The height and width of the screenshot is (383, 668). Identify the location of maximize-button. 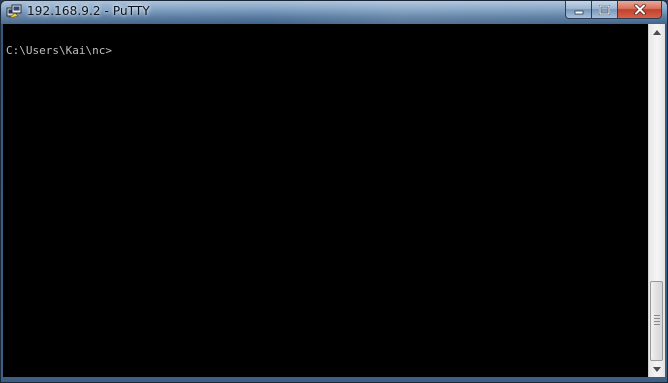
(604, 10).